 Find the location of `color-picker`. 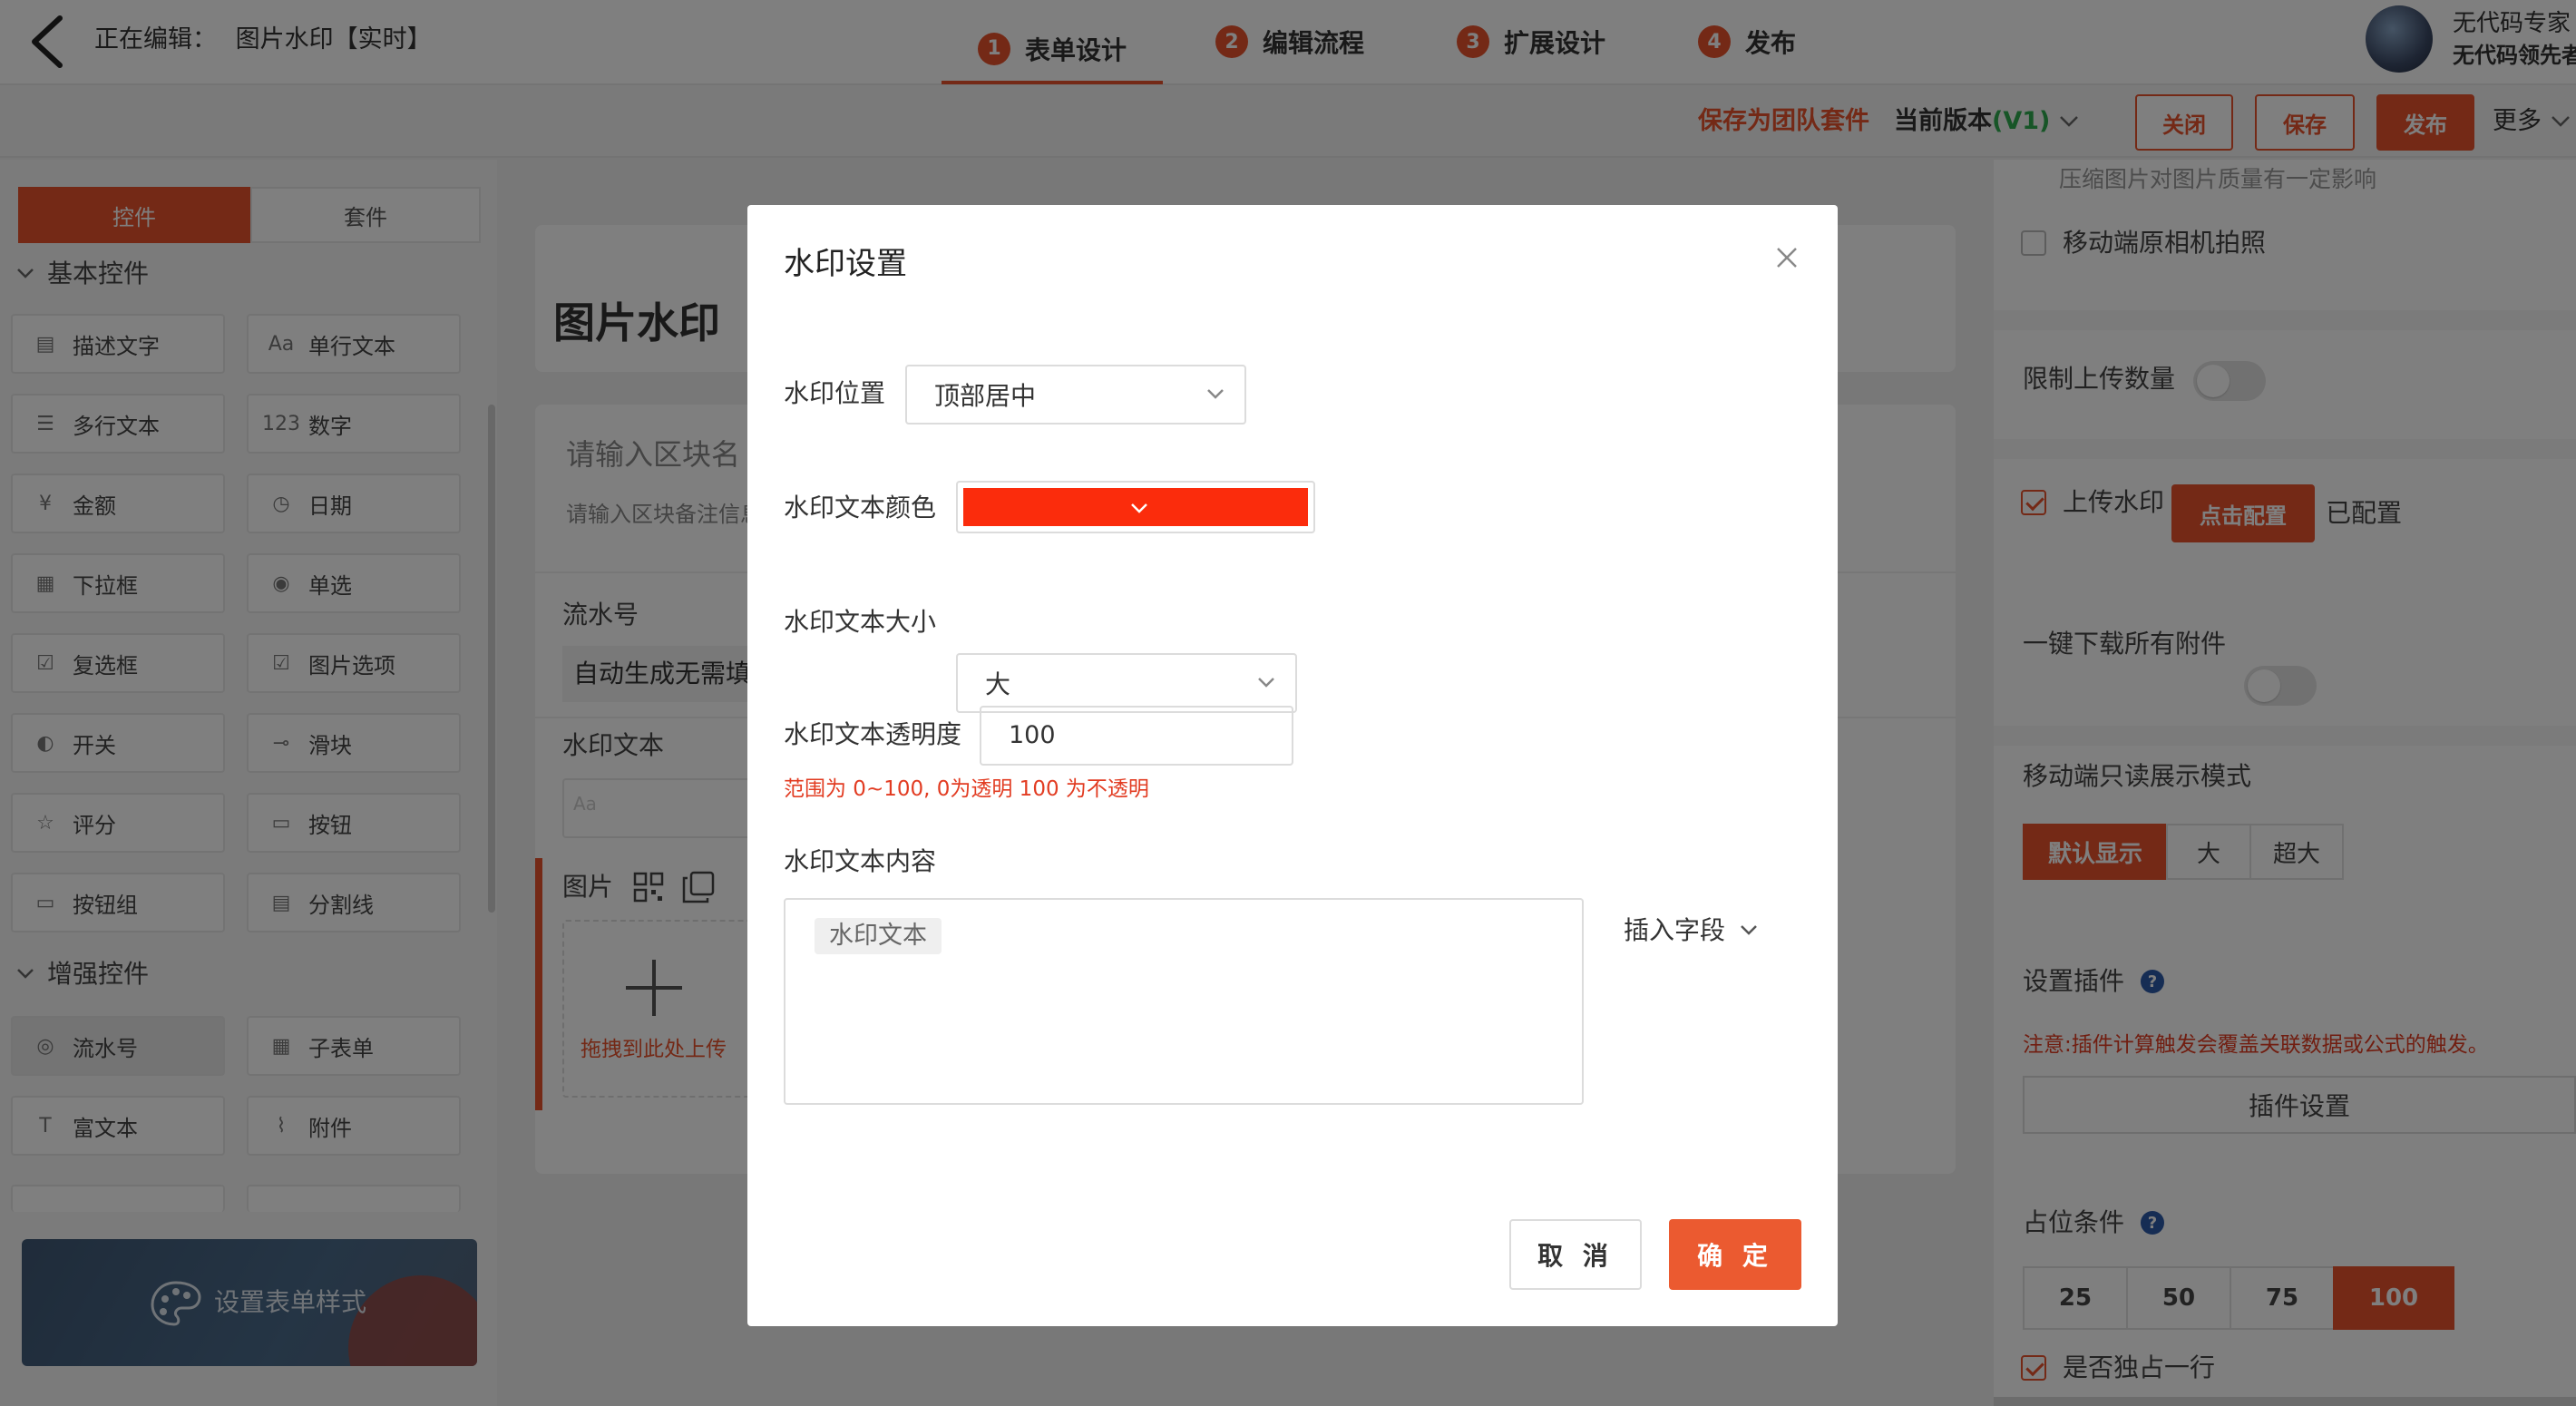

color-picker is located at coordinates (1135, 507).